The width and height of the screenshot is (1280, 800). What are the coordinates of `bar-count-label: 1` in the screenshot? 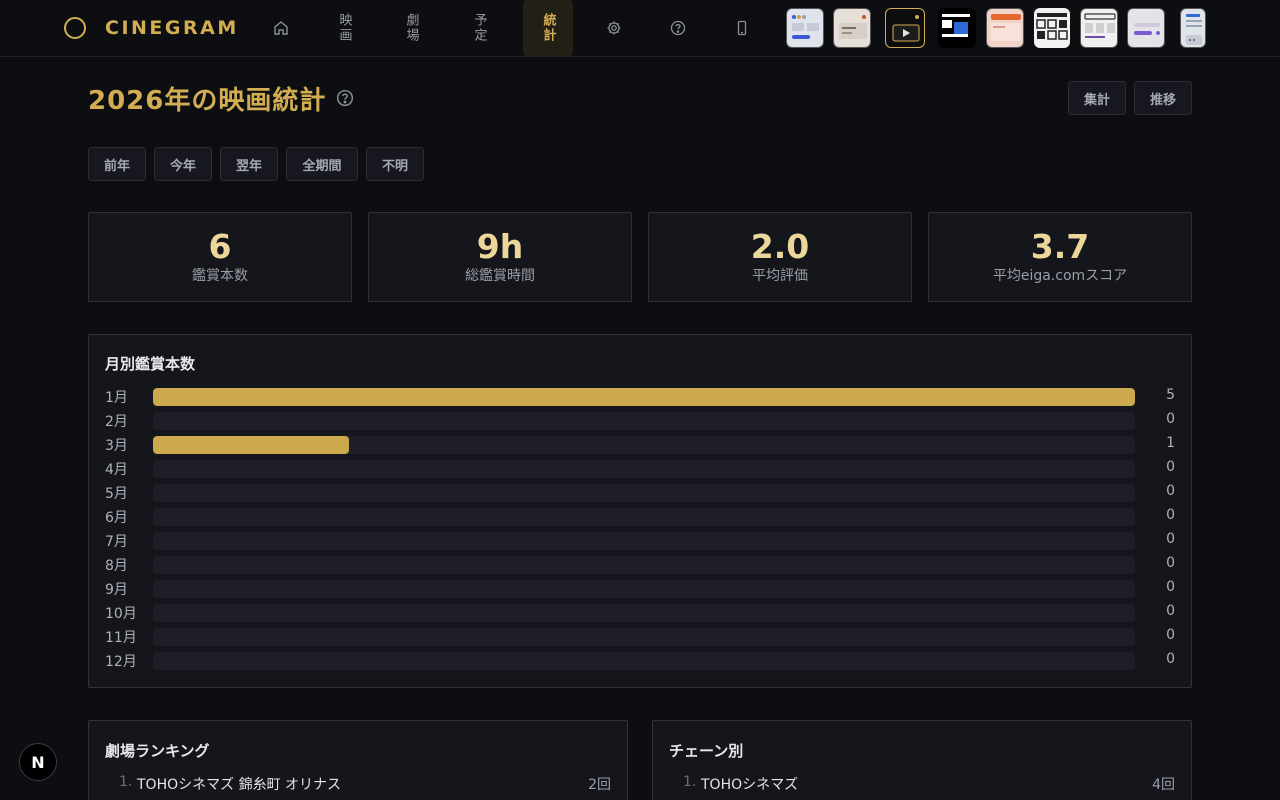 It's located at (1170, 443).